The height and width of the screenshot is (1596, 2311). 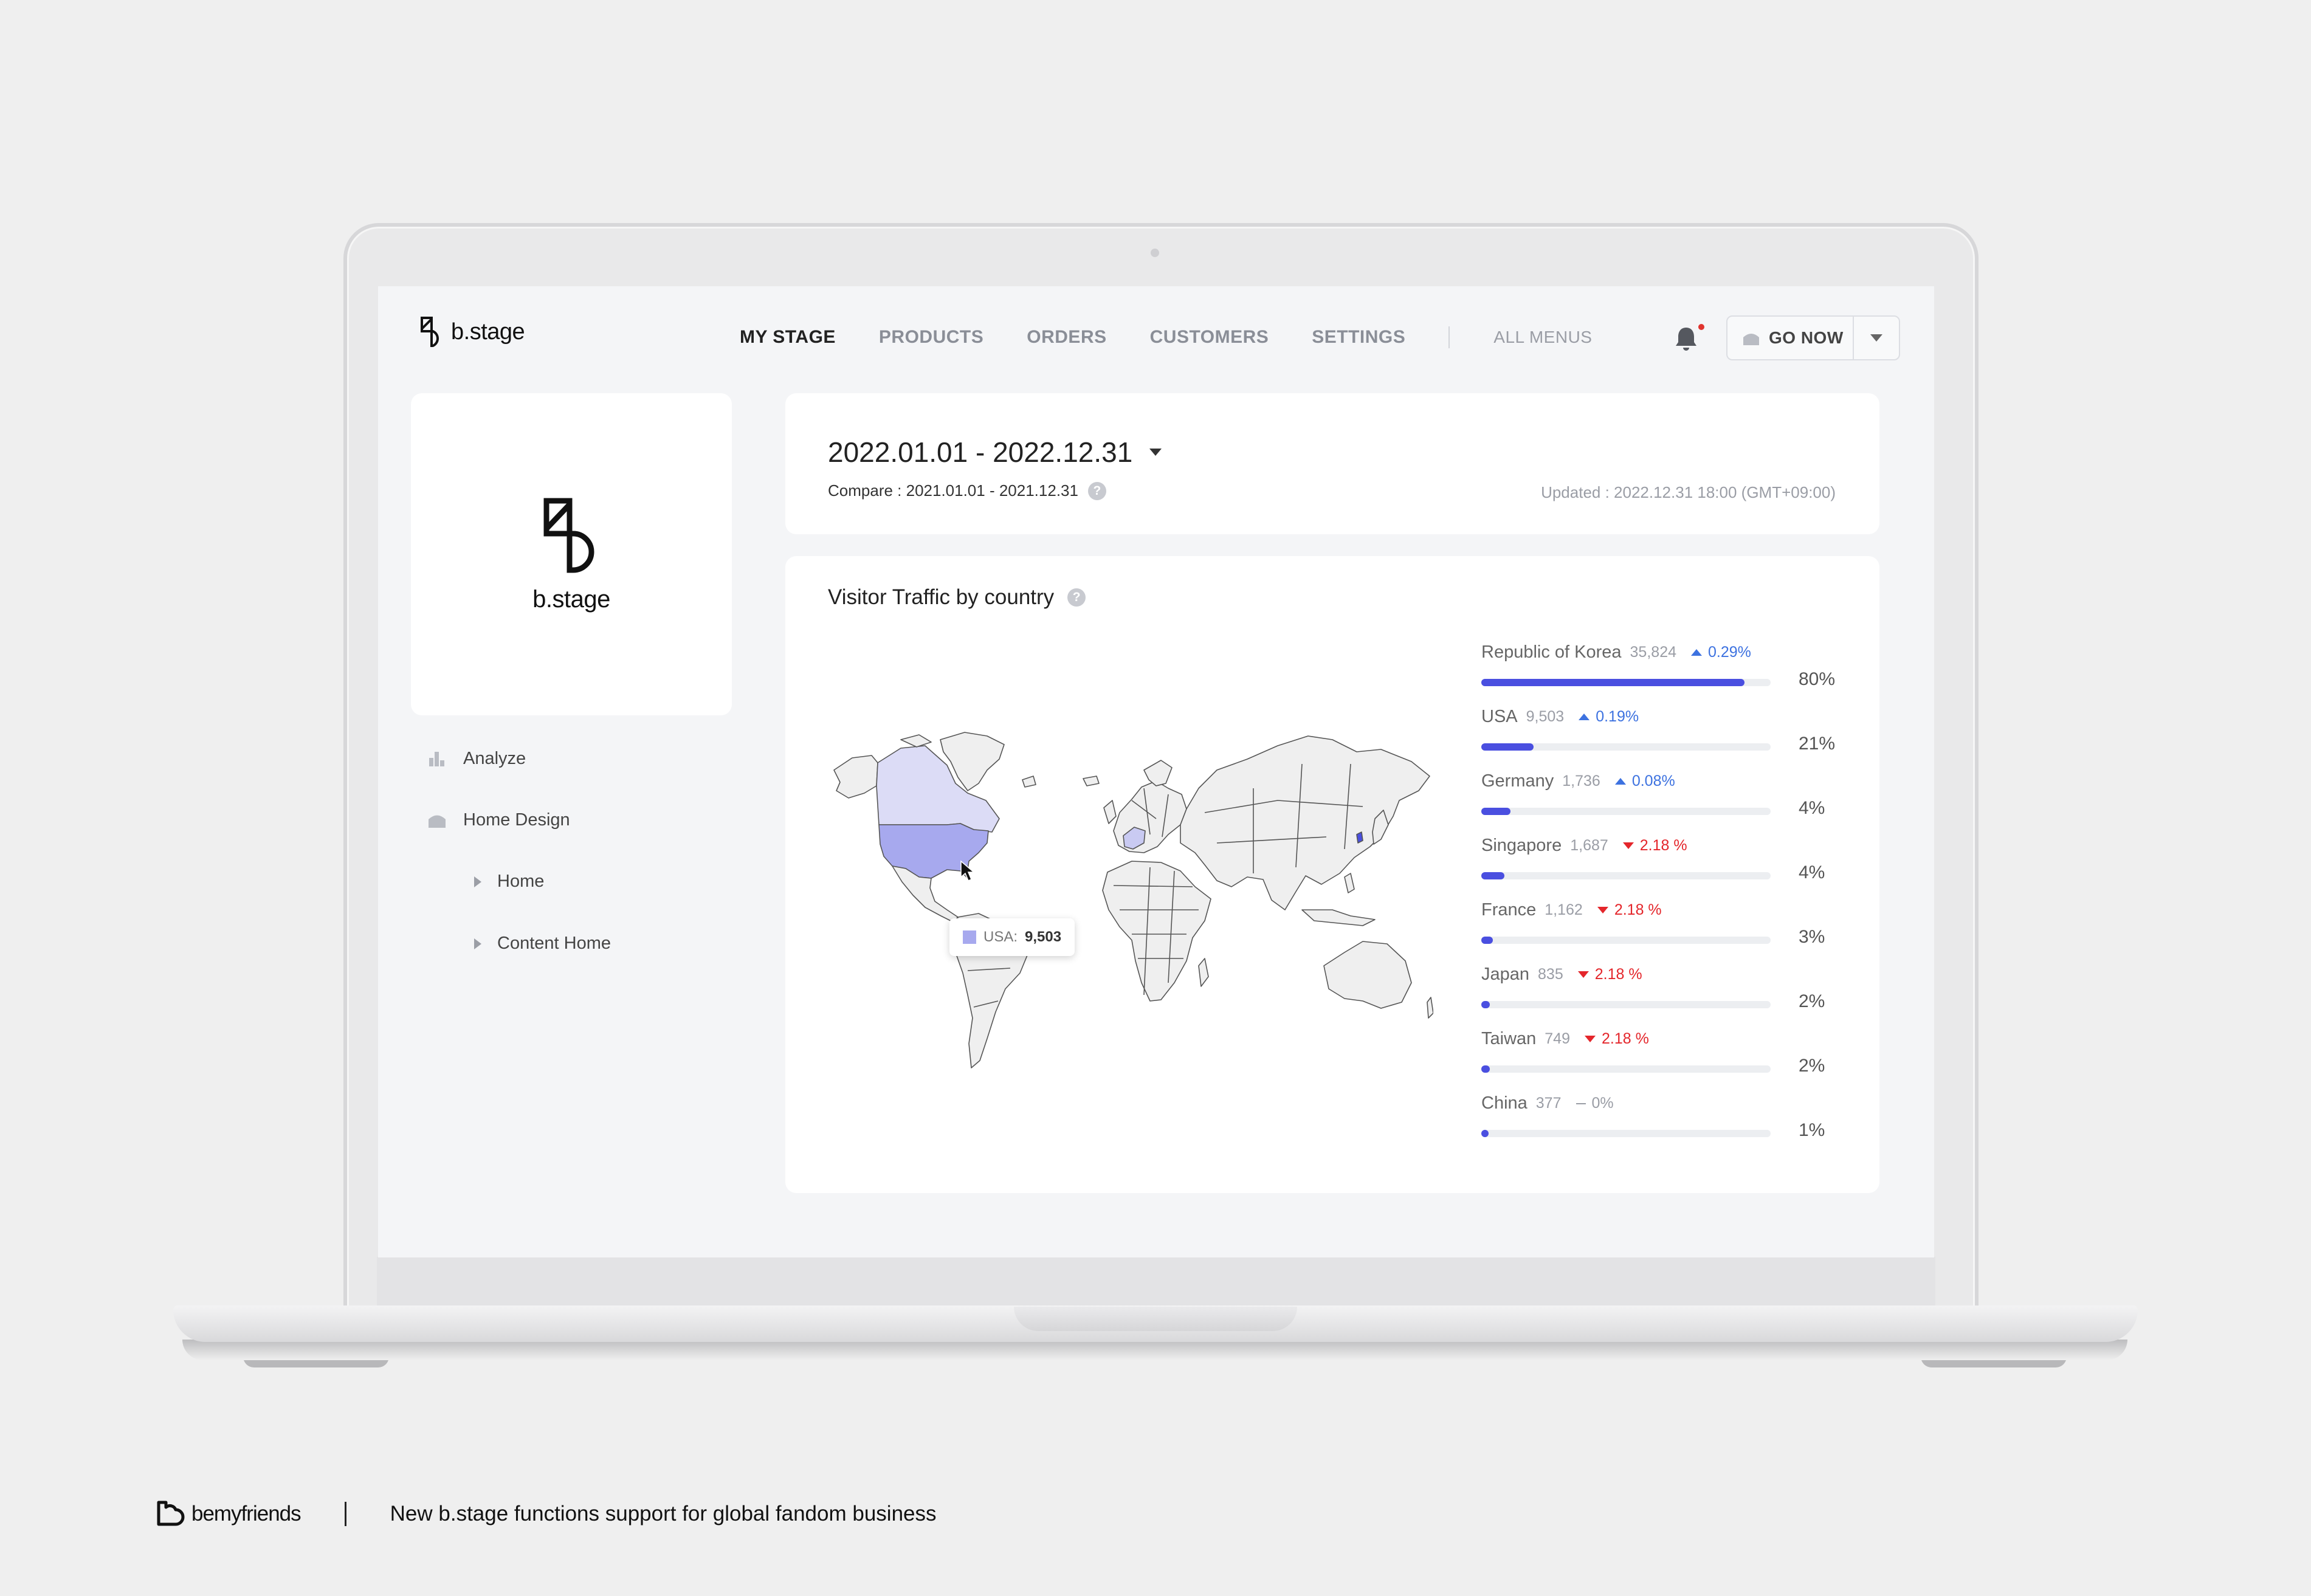 I want to click on caption-divider, so click(x=345, y=1514).